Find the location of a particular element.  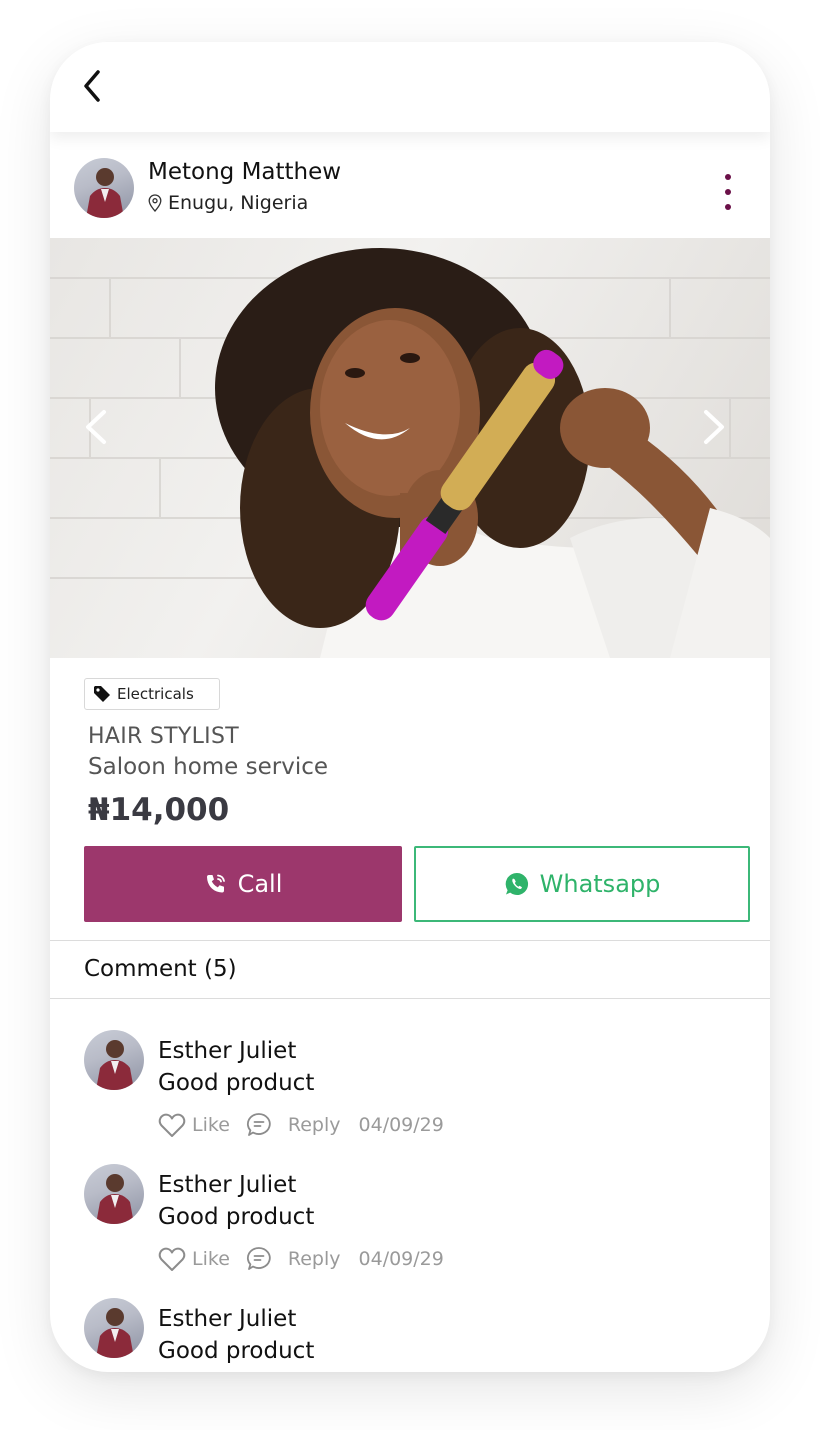

chevron-right-icon is located at coordinates (714, 427).